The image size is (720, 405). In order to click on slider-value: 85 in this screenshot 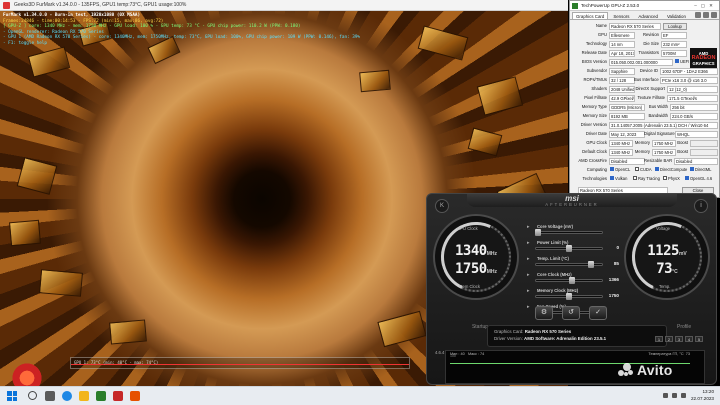, I will do `click(616, 263)`.